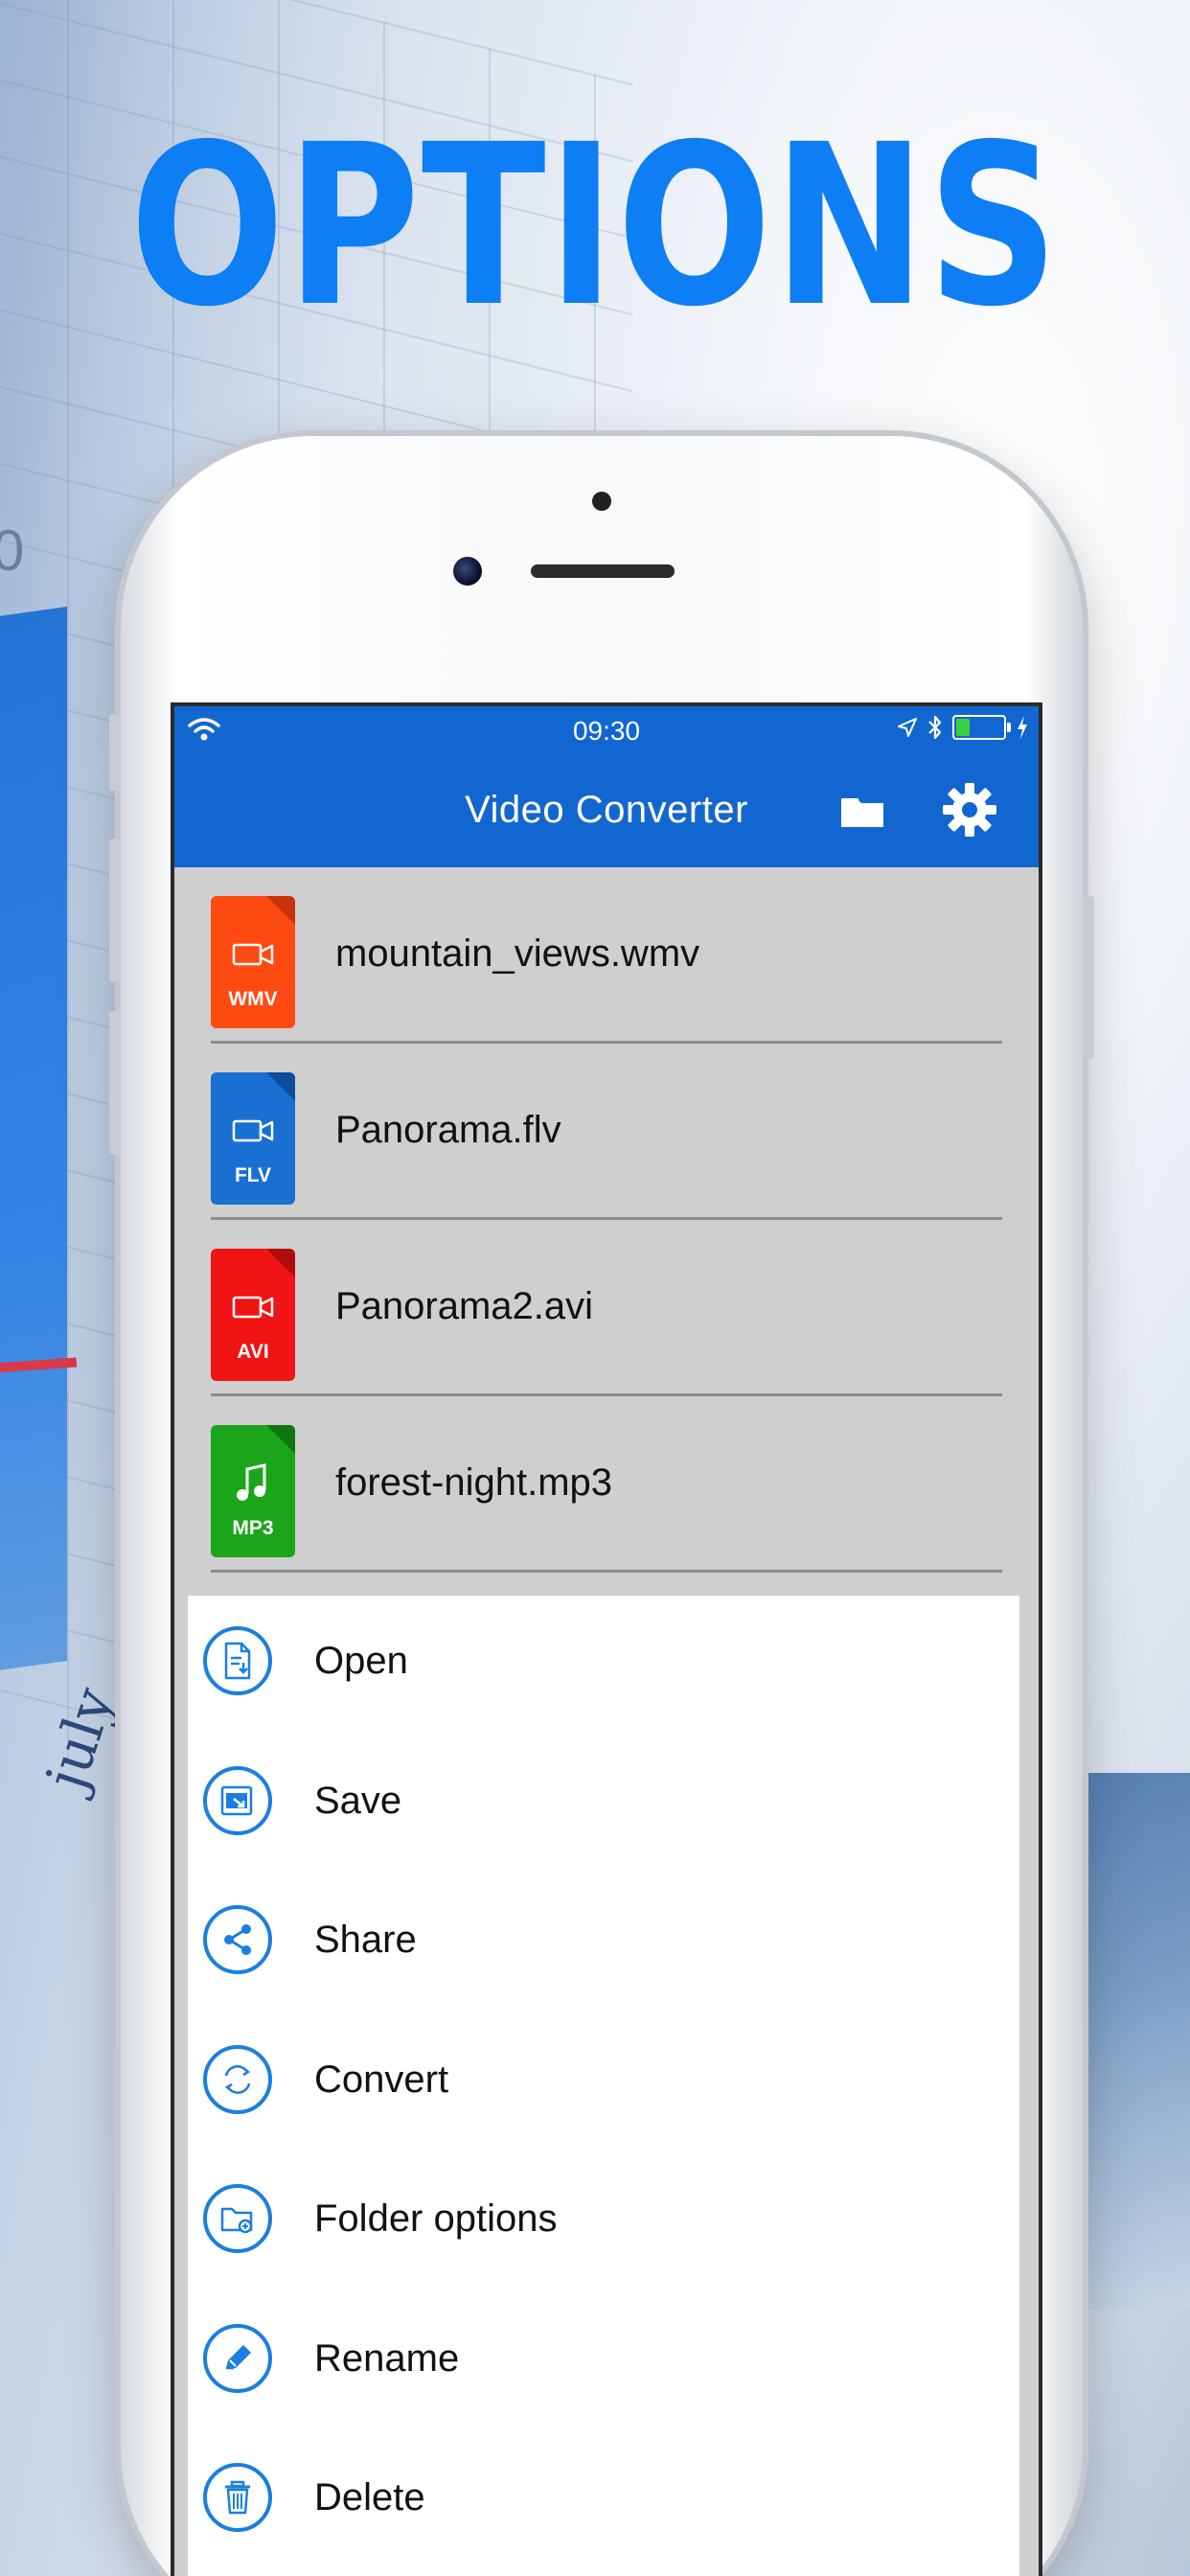 This screenshot has width=1190, height=2576. What do you see at coordinates (604, 2223) in the screenshot?
I see `action-folder-options: Folder options` at bounding box center [604, 2223].